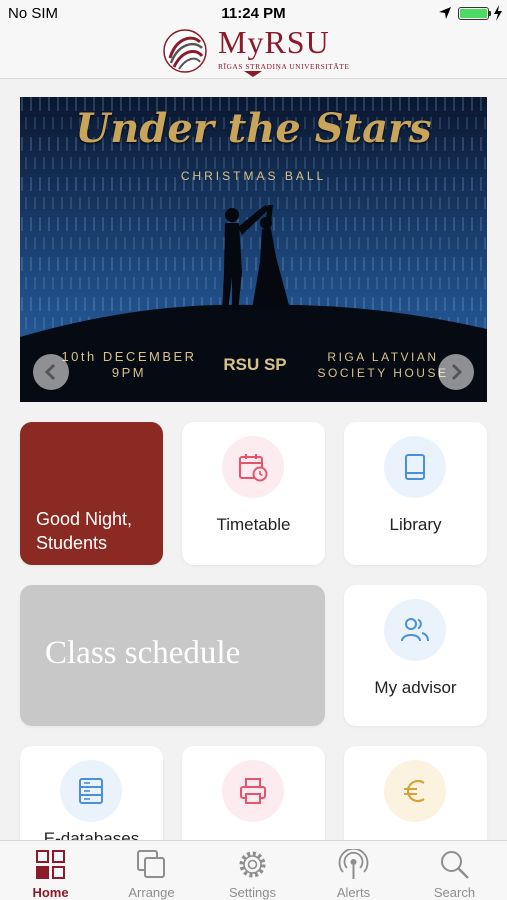 This screenshot has width=507, height=900. I want to click on euro-icon, so click(414, 791).